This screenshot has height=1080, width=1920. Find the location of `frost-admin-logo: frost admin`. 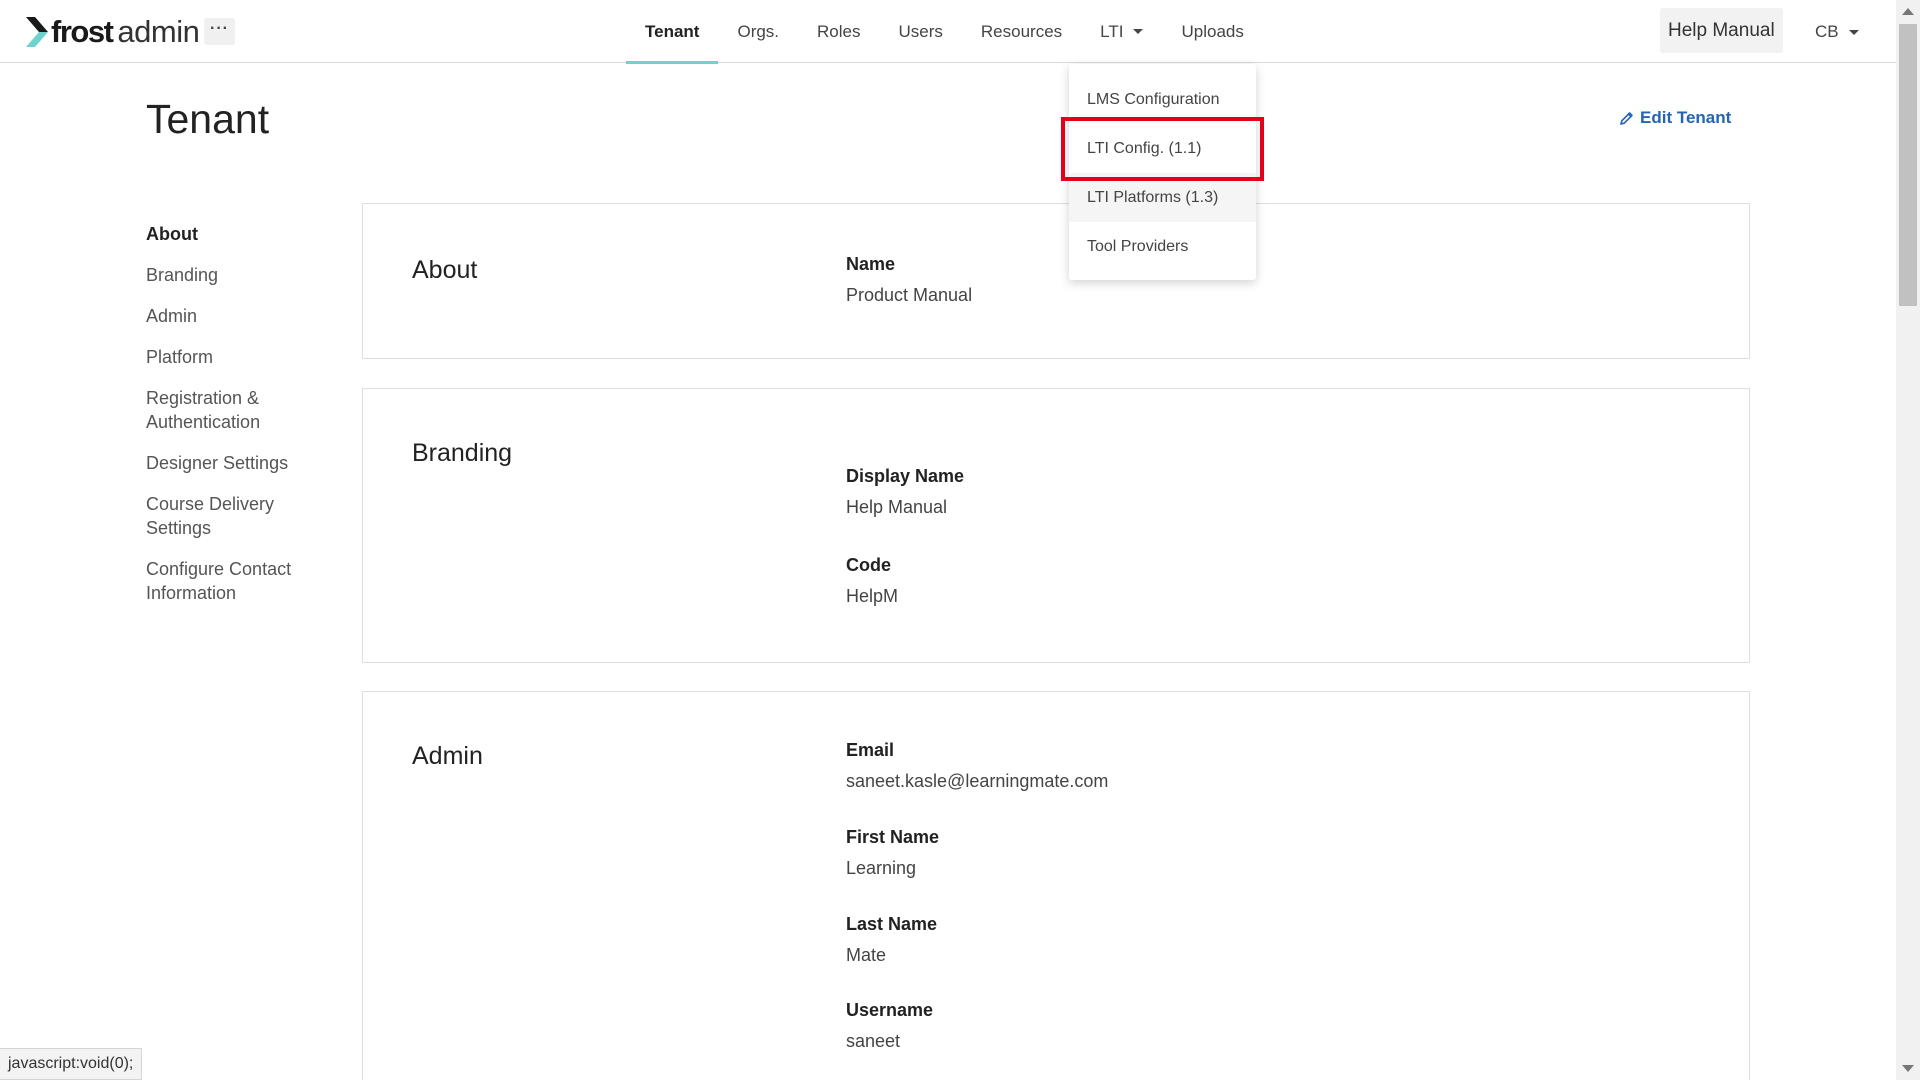

frost-admin-logo: frost admin is located at coordinates (113, 32).